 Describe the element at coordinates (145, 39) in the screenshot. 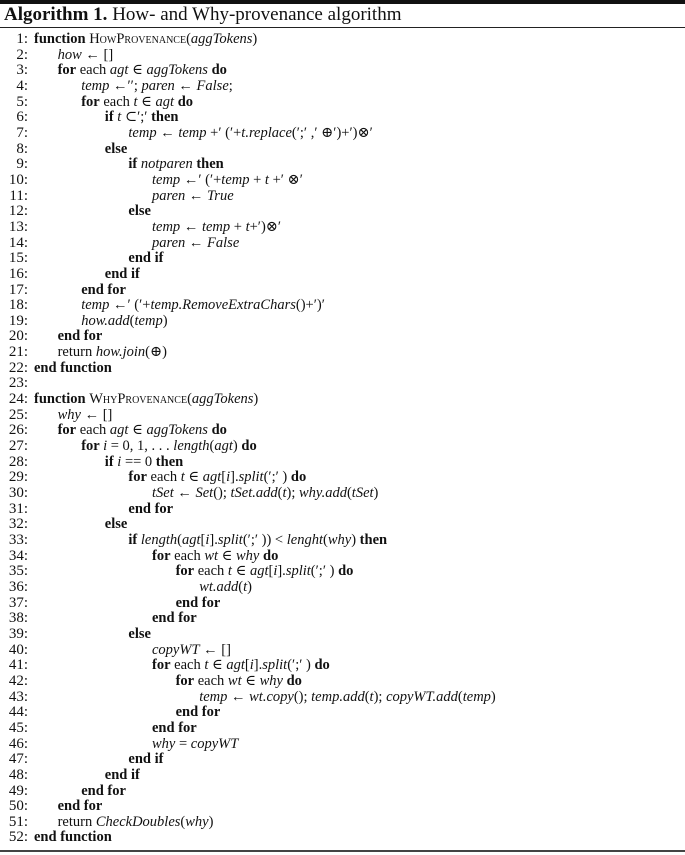

I see `line-code: function HowProvenance(aggTokens)` at that location.